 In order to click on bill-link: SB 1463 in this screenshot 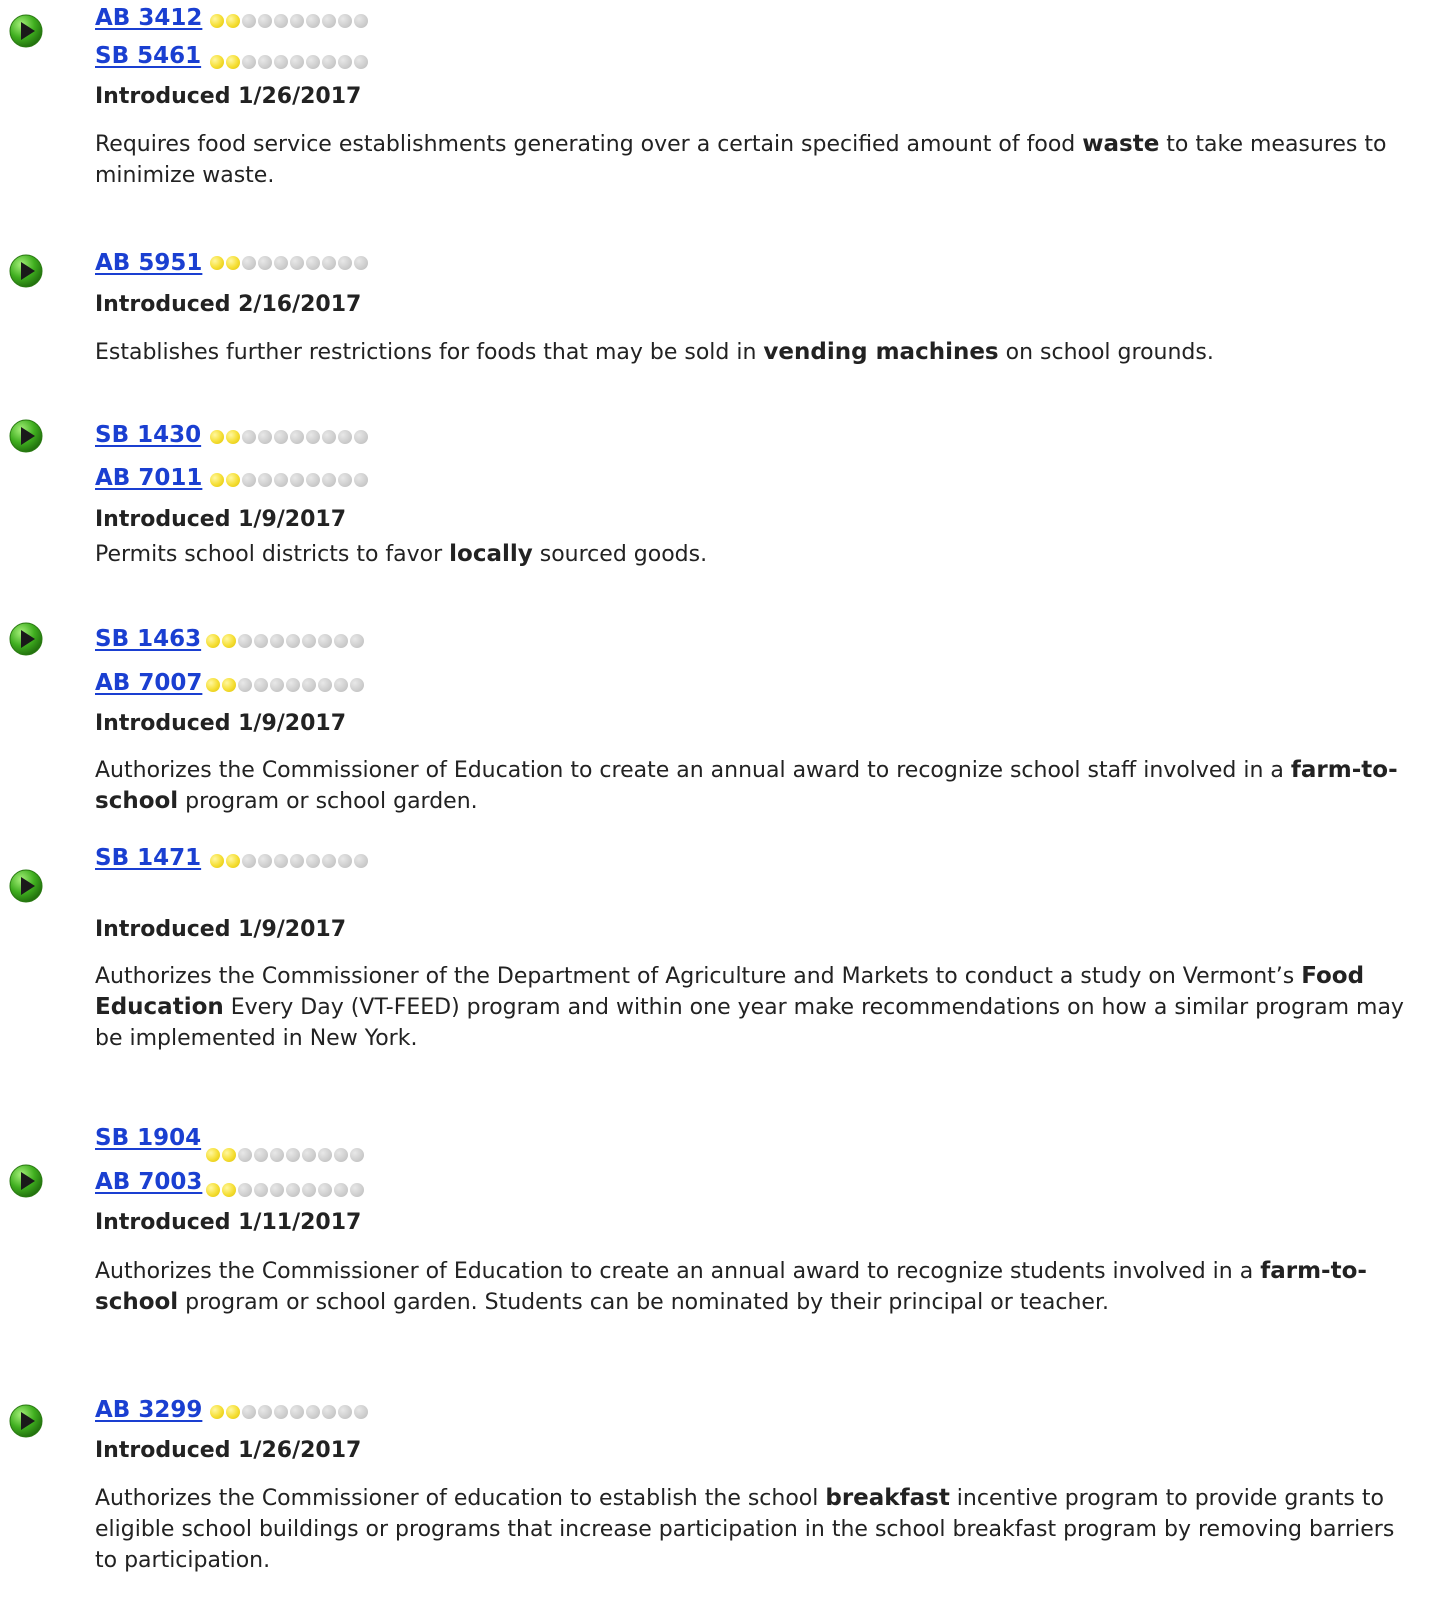, I will do `click(148, 639)`.